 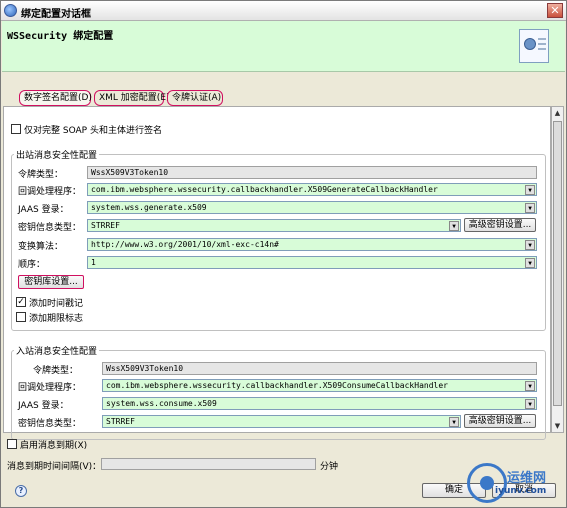 I want to click on in-key-info-select: STRREF ▼, so click(x=281, y=421).